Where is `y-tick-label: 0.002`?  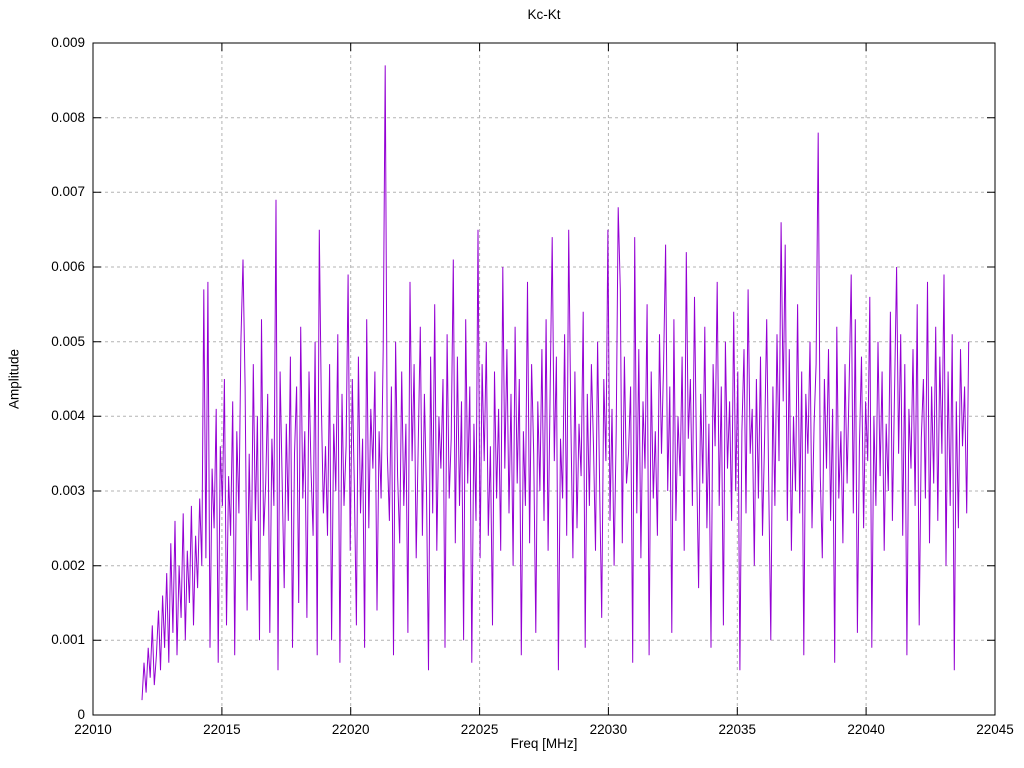 y-tick-label: 0.002 is located at coordinates (68, 565).